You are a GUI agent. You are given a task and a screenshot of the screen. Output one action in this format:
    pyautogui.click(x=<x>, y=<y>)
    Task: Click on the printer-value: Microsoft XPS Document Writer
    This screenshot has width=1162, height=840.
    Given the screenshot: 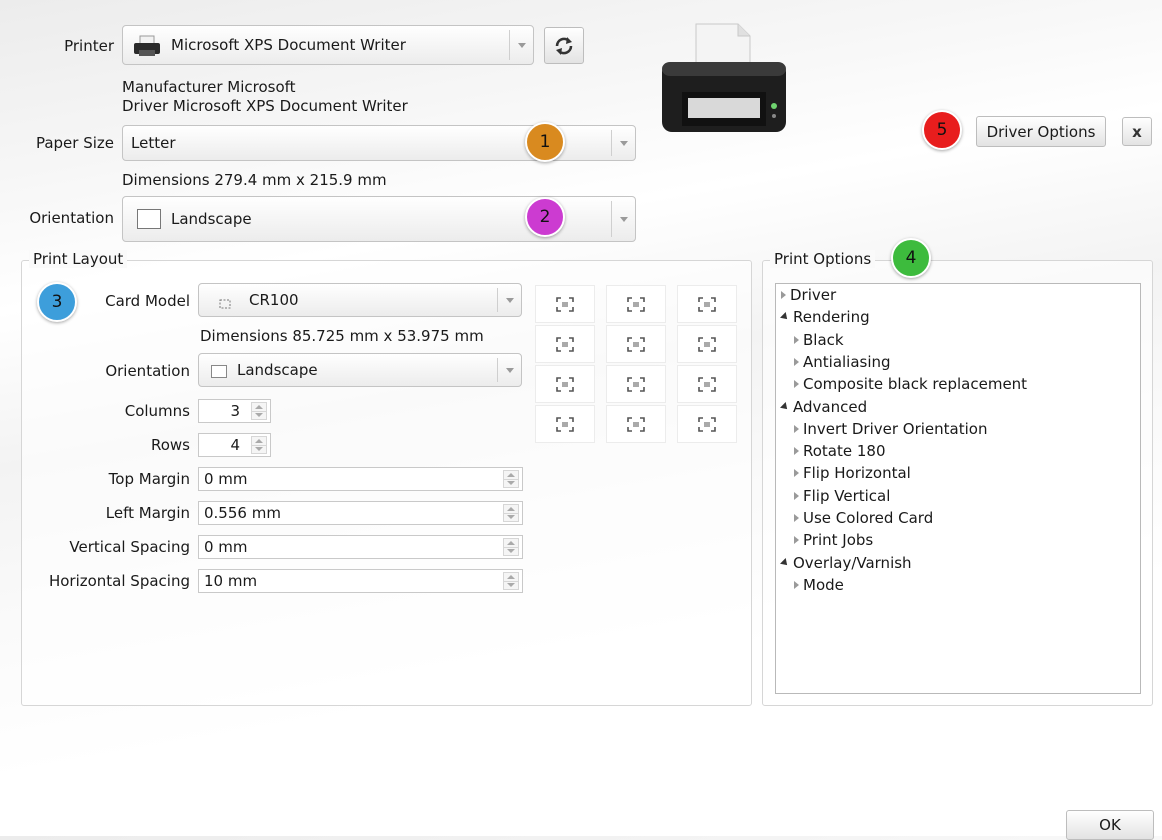 What is the action you would take?
    pyautogui.click(x=288, y=45)
    